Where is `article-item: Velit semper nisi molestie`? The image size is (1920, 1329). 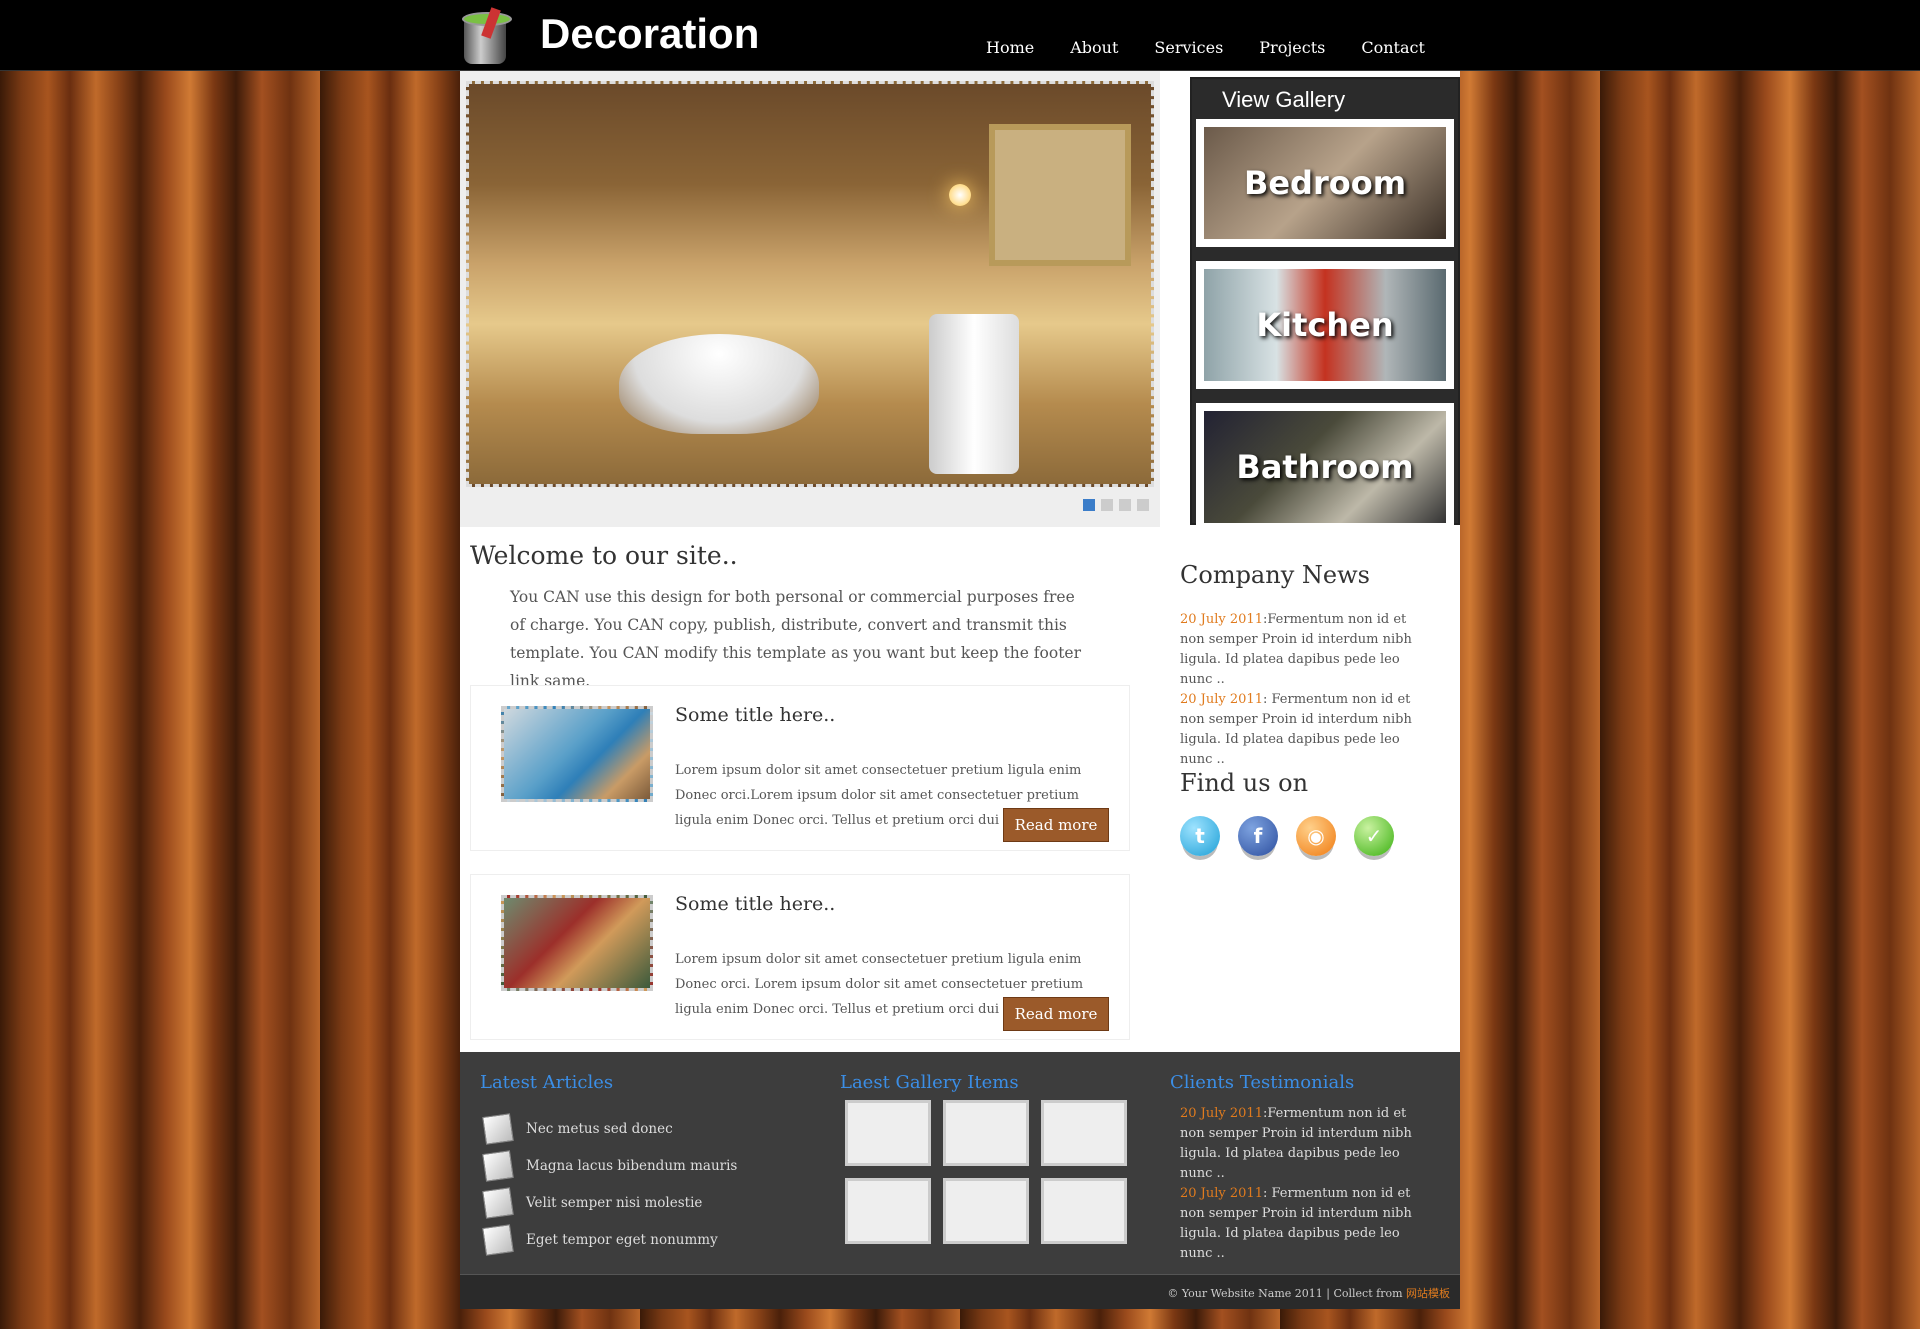
article-item: Velit semper nisi molestie is located at coordinates (609, 1202).